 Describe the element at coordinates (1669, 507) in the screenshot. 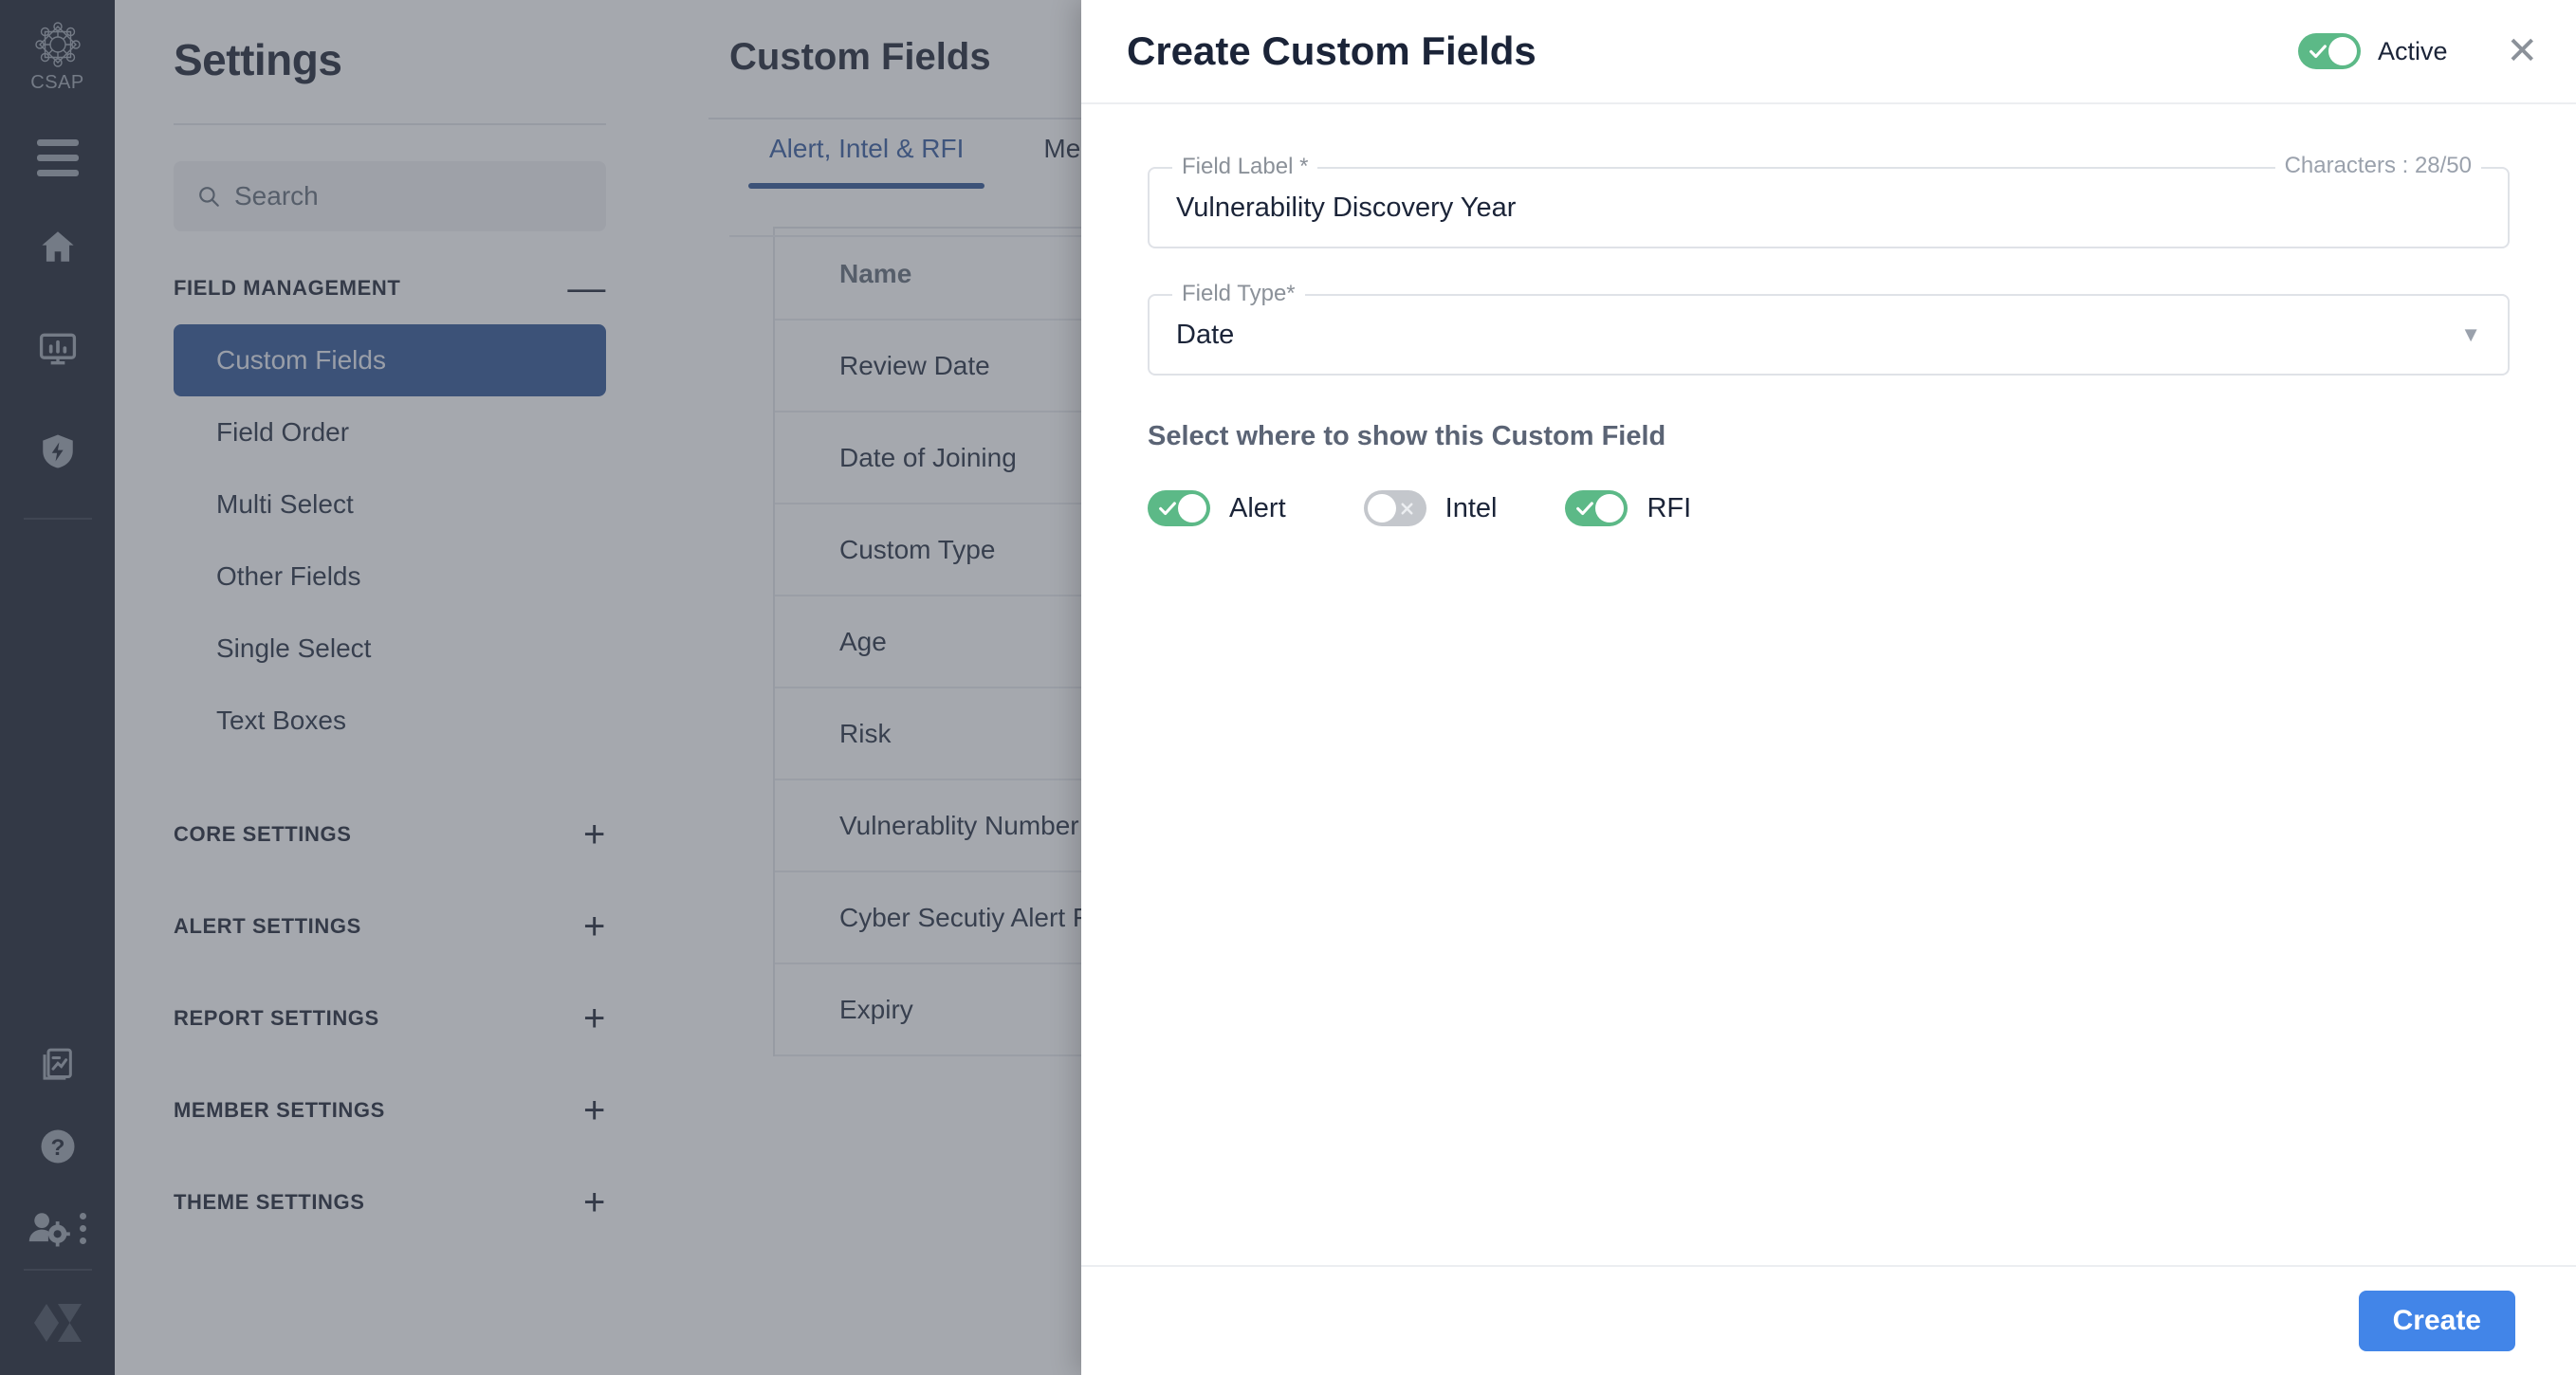

I see `rfi-toggle-label: RFI` at that location.